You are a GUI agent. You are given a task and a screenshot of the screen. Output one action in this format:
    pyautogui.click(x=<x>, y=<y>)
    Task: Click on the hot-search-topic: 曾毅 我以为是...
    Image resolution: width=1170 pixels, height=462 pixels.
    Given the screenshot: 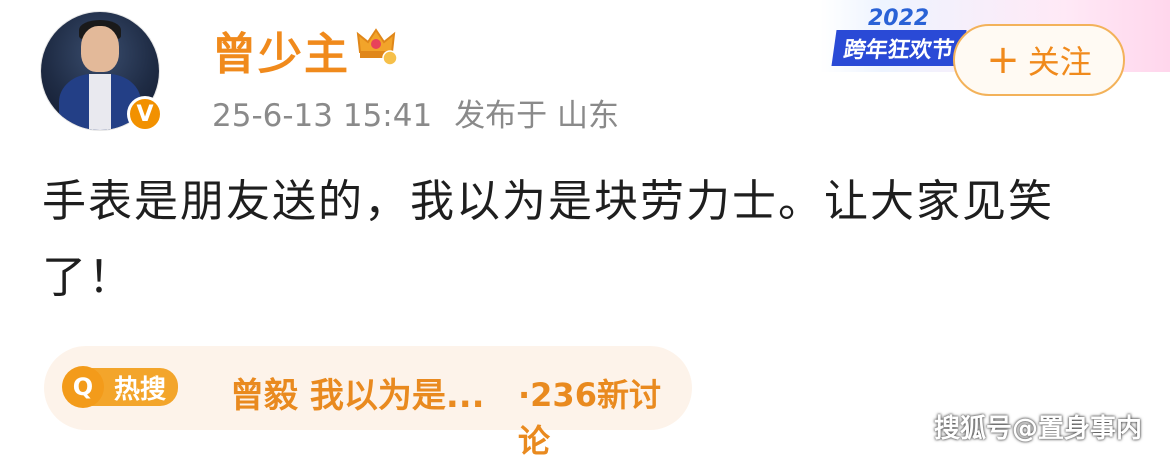 What is the action you would take?
    pyautogui.click(x=357, y=396)
    